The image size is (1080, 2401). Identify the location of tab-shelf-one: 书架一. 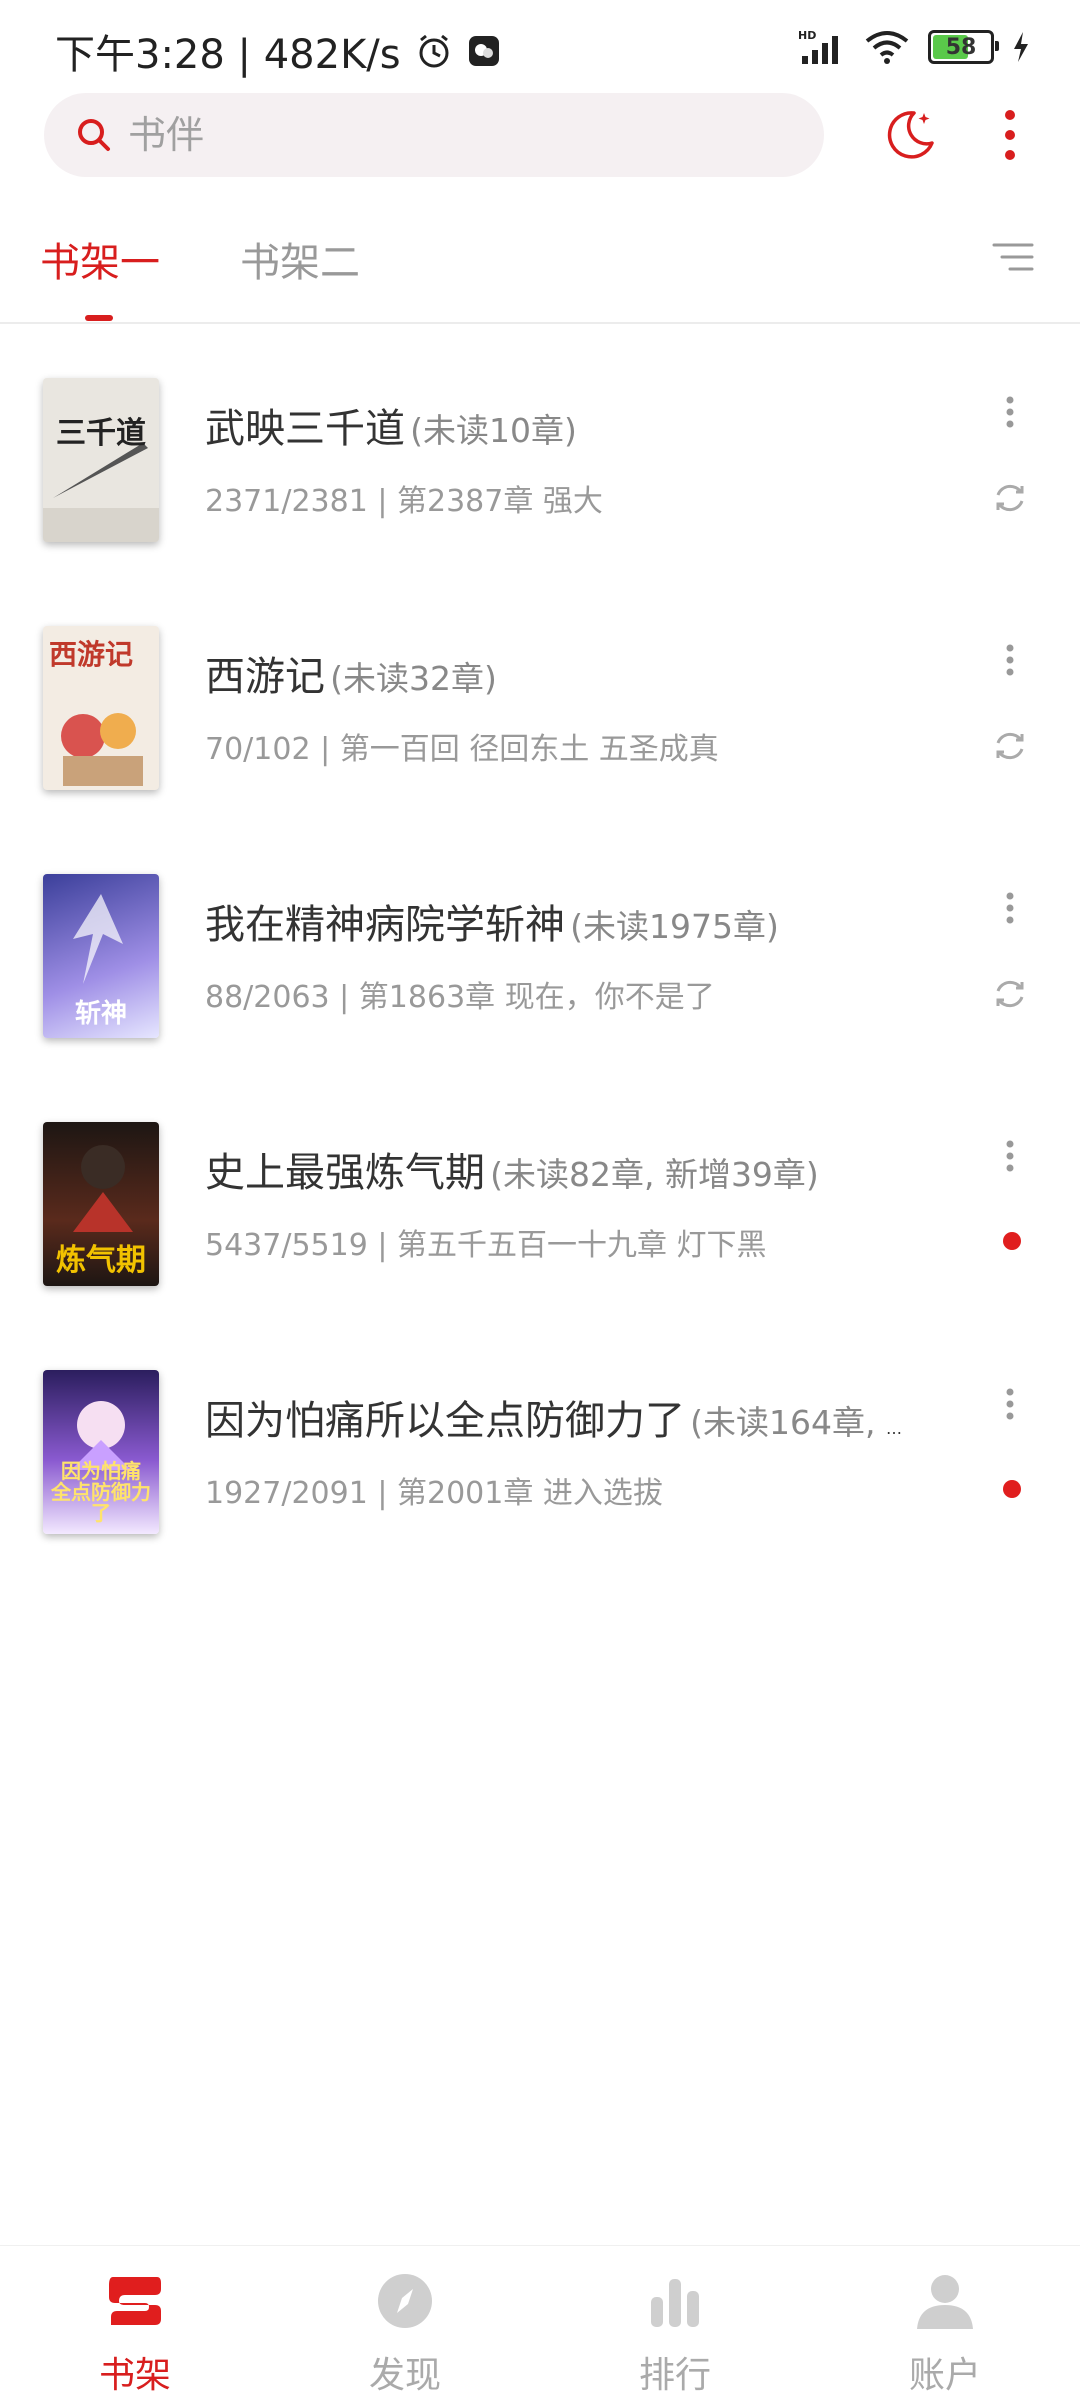
(100, 259).